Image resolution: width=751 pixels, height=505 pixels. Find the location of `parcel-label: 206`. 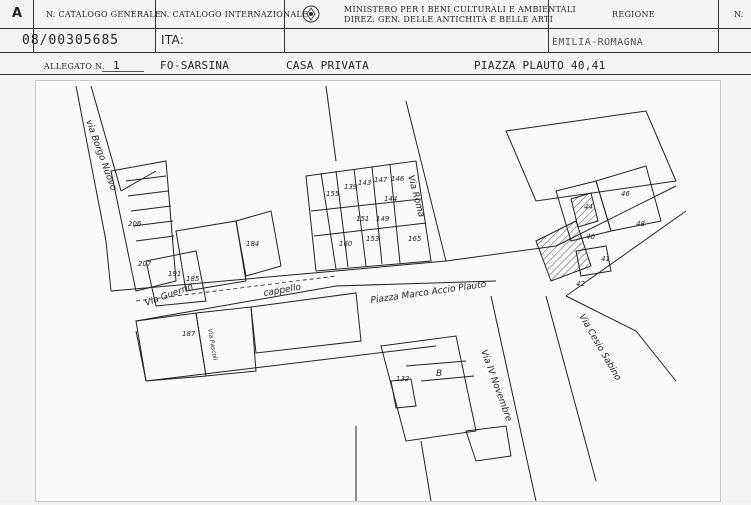

parcel-label: 206 is located at coordinates (135, 224).